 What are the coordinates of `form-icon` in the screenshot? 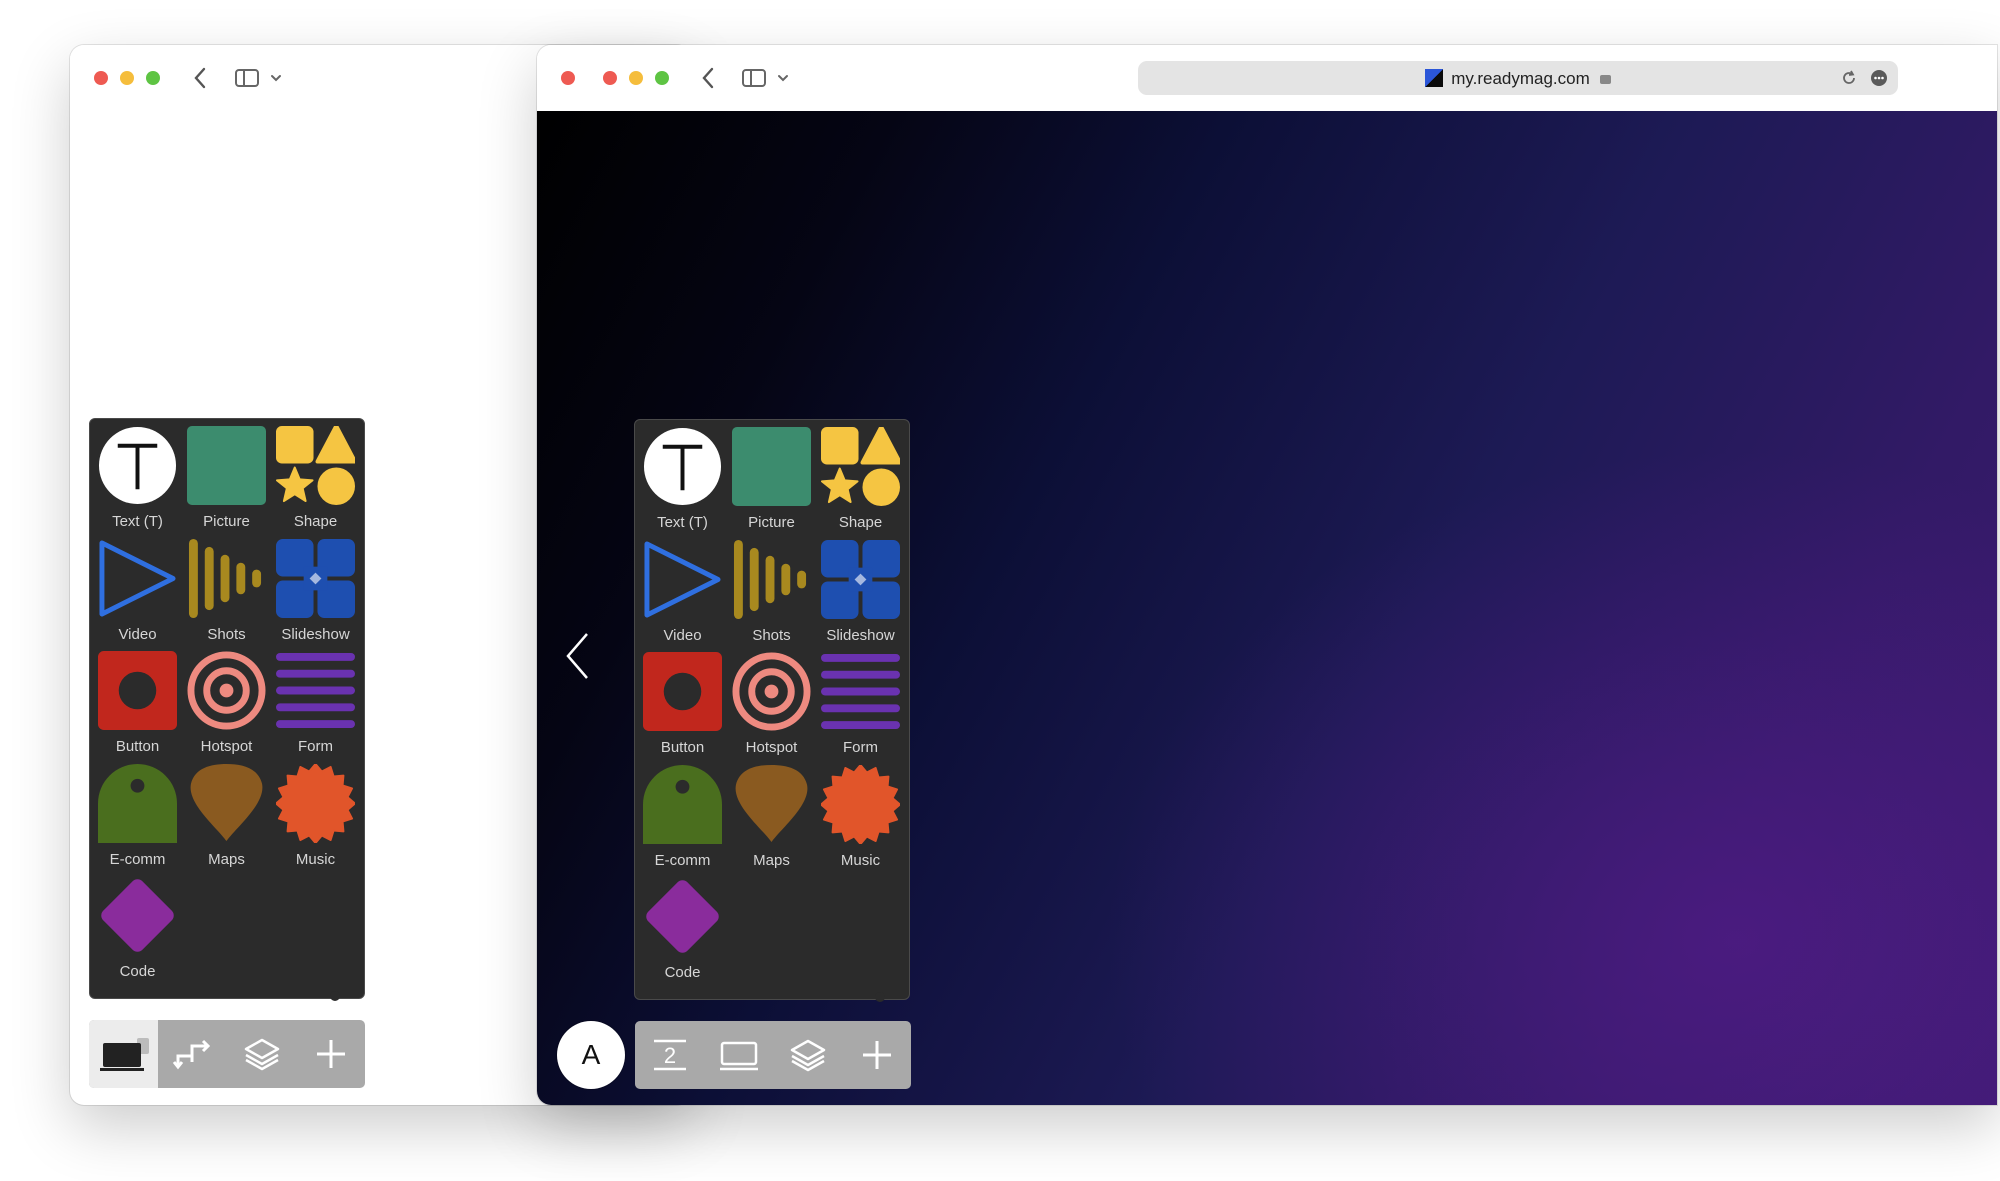 It's located at (860, 691).